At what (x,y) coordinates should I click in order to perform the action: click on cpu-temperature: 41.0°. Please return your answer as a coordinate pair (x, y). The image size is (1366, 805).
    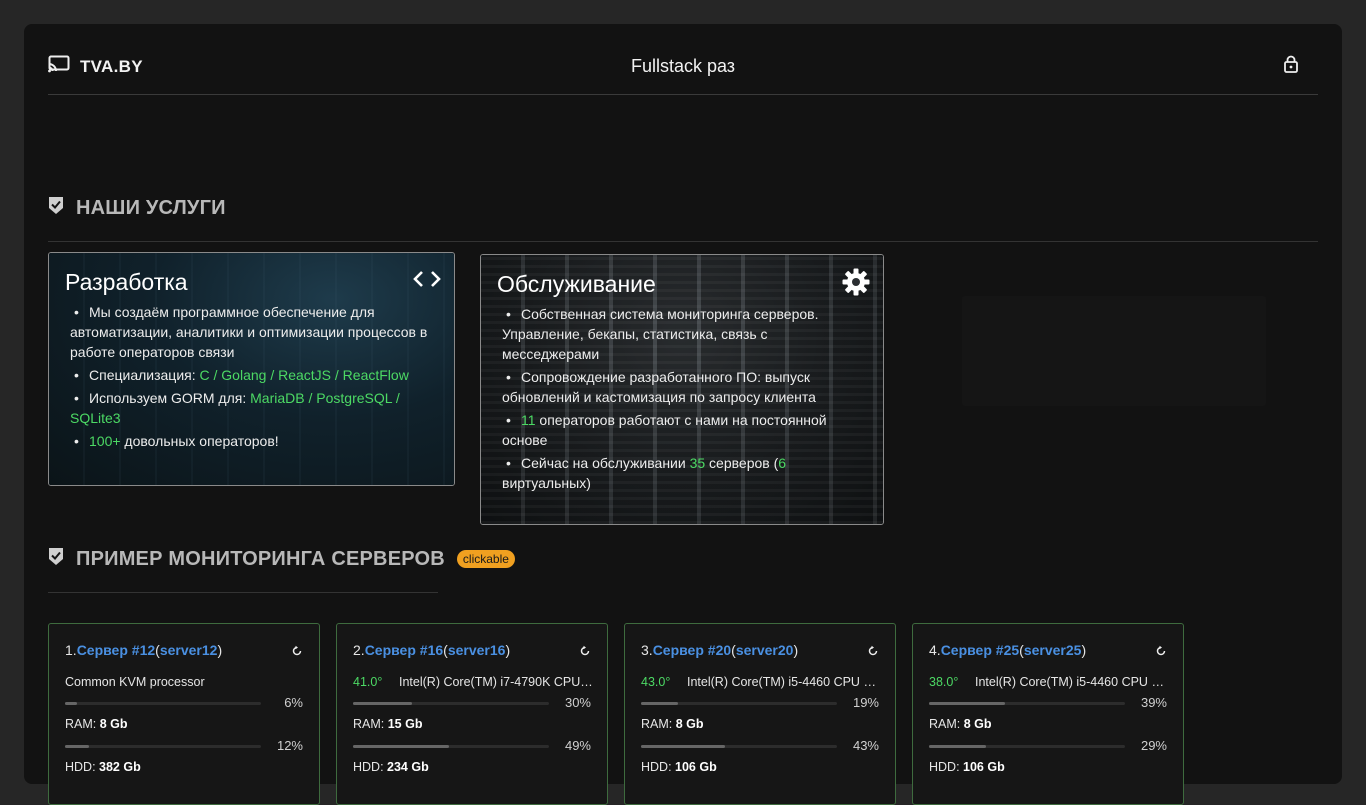
    Looking at the image, I should click on (368, 682).